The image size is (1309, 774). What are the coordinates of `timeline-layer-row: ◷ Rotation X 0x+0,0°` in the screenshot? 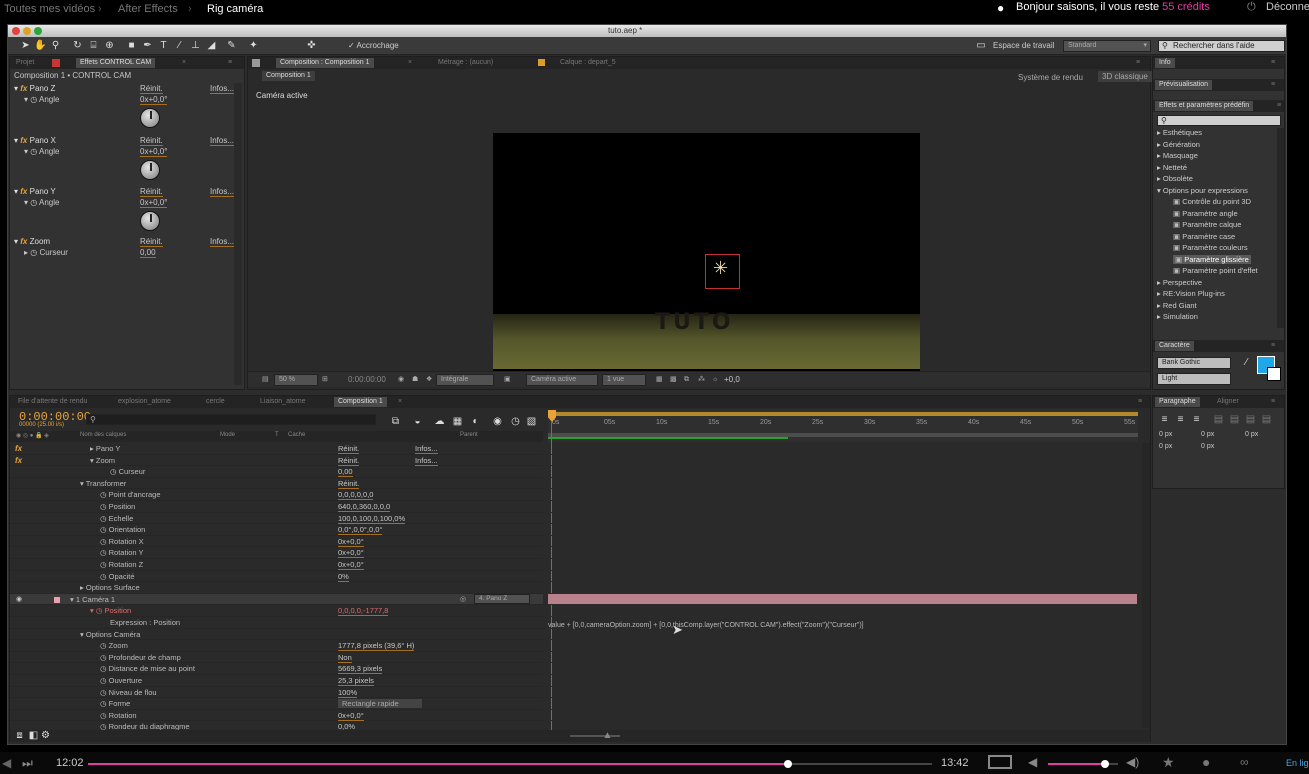 It's located at (276, 542).